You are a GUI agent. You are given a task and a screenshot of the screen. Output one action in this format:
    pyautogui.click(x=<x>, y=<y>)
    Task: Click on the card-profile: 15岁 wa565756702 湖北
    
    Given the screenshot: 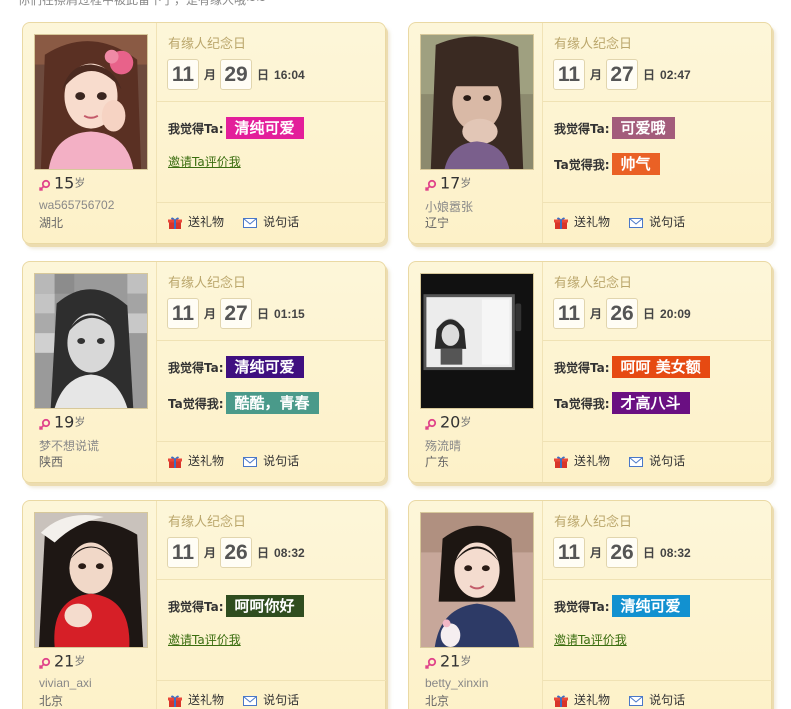 What is the action you would take?
    pyautogui.click(x=90, y=133)
    